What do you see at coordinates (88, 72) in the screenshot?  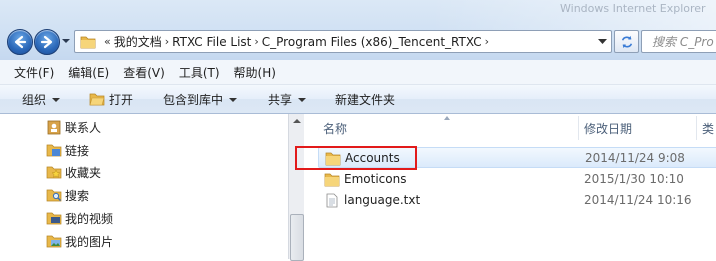 I see `menu-edit: 编辑(E)` at bounding box center [88, 72].